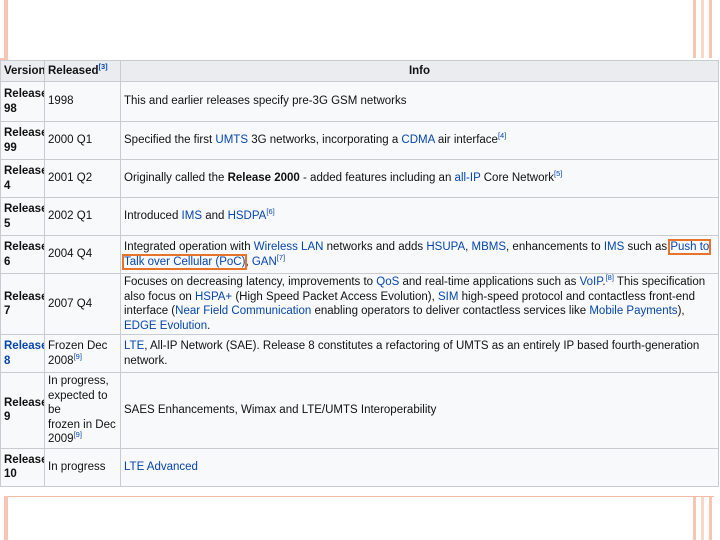  I want to click on info-cell: Introduced IMS and HSDPA[6], so click(419, 216).